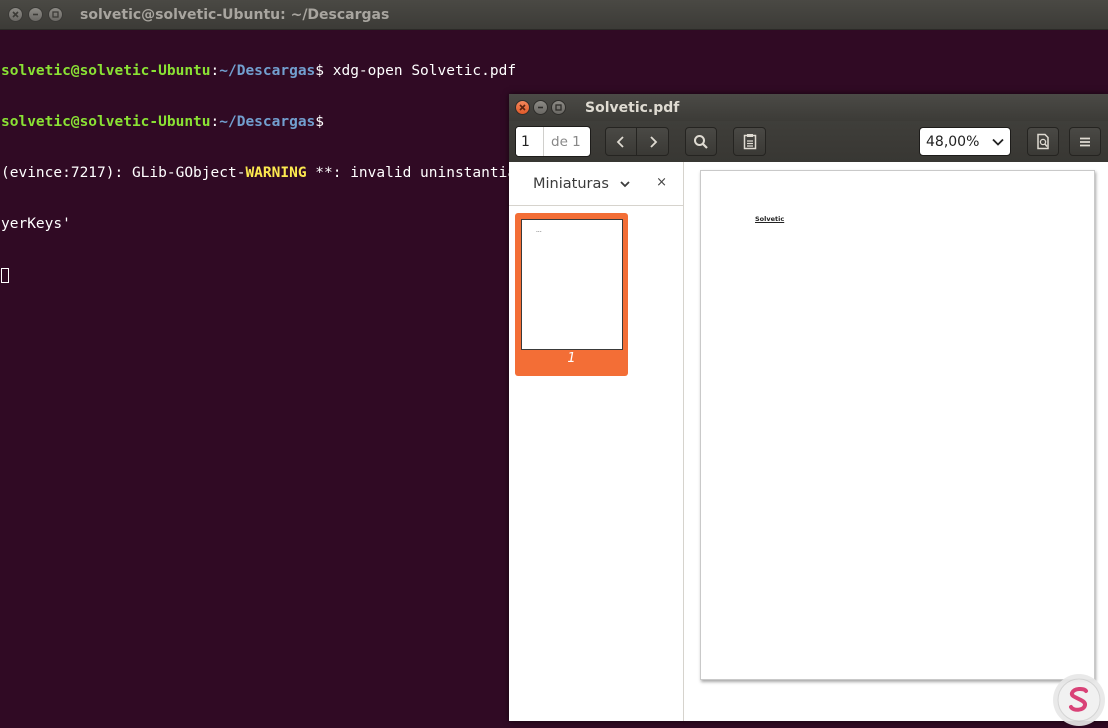  I want to click on warning-prefix: (evince:7217): GLib-GObject-, so click(123, 173).